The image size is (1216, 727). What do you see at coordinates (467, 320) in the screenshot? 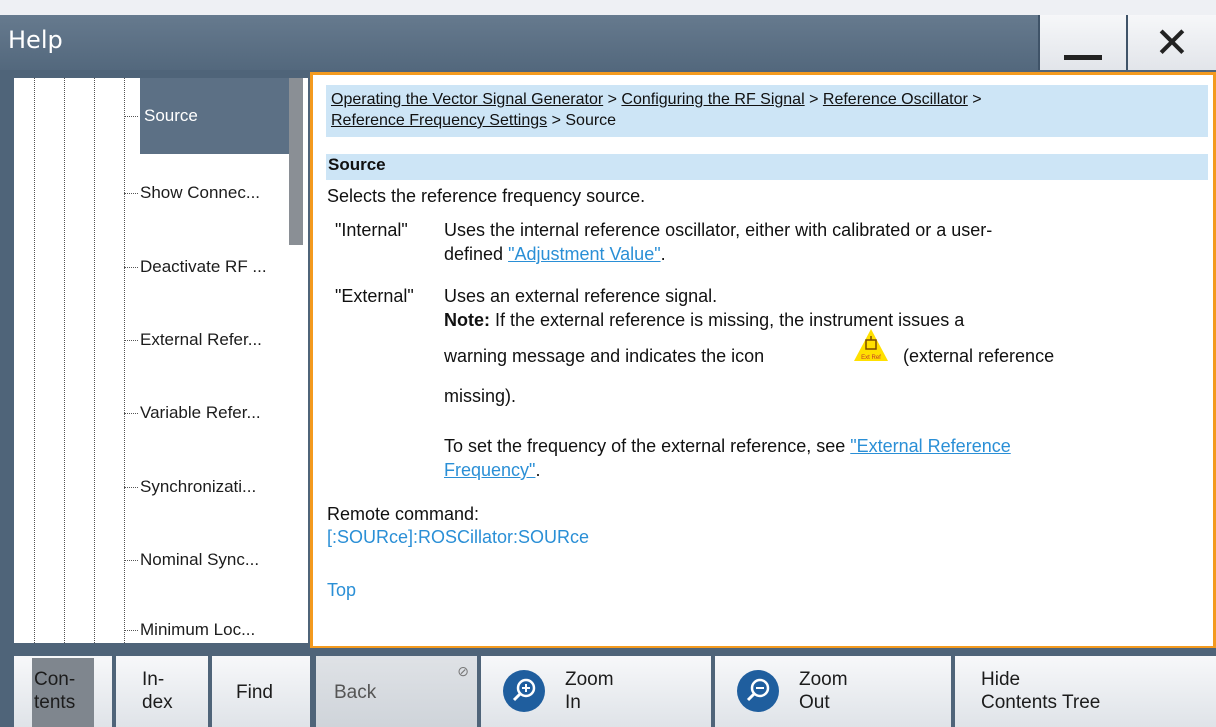
I see `note-label: Note:` at bounding box center [467, 320].